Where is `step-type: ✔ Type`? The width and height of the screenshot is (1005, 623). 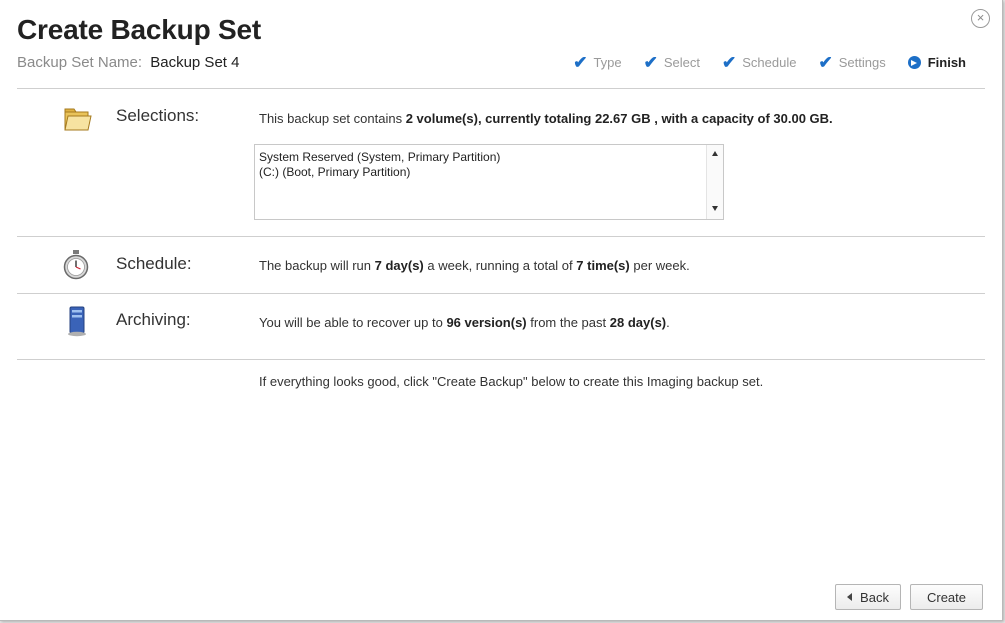 step-type: ✔ Type is located at coordinates (597, 62).